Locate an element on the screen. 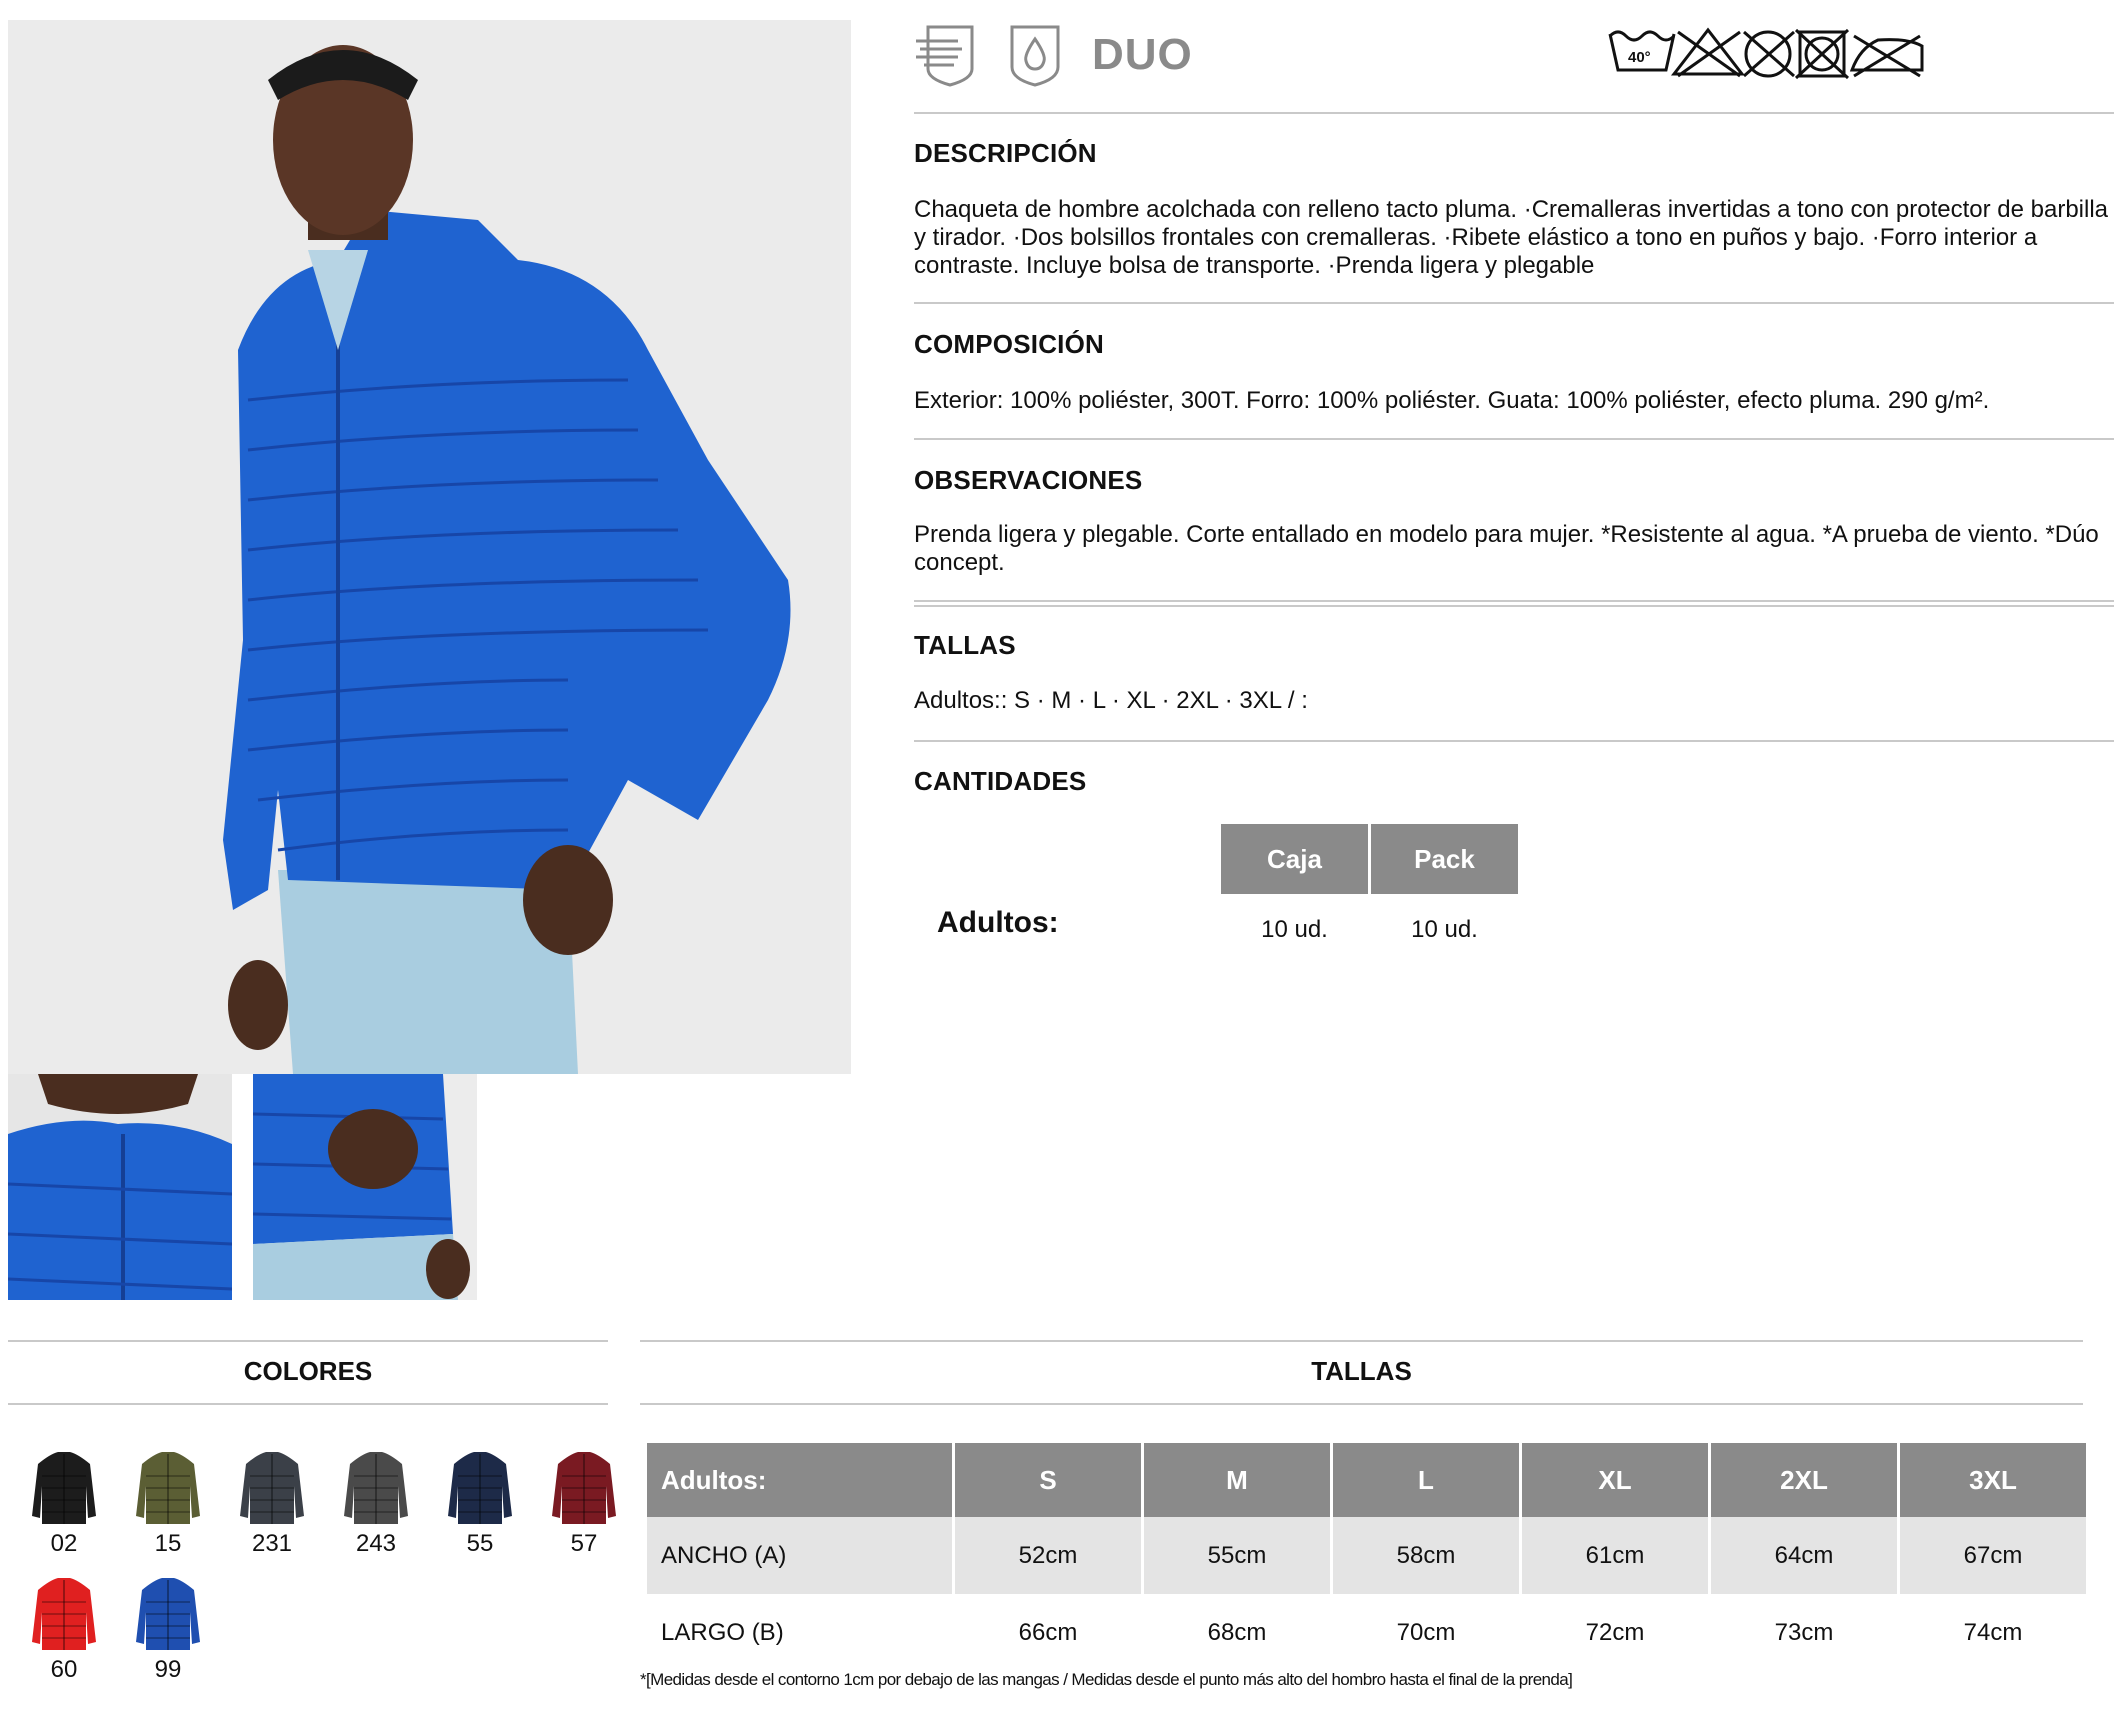 This screenshot has height=1724, width=2119. cantidades-title: CANTIDADES is located at coordinates (1000, 781).